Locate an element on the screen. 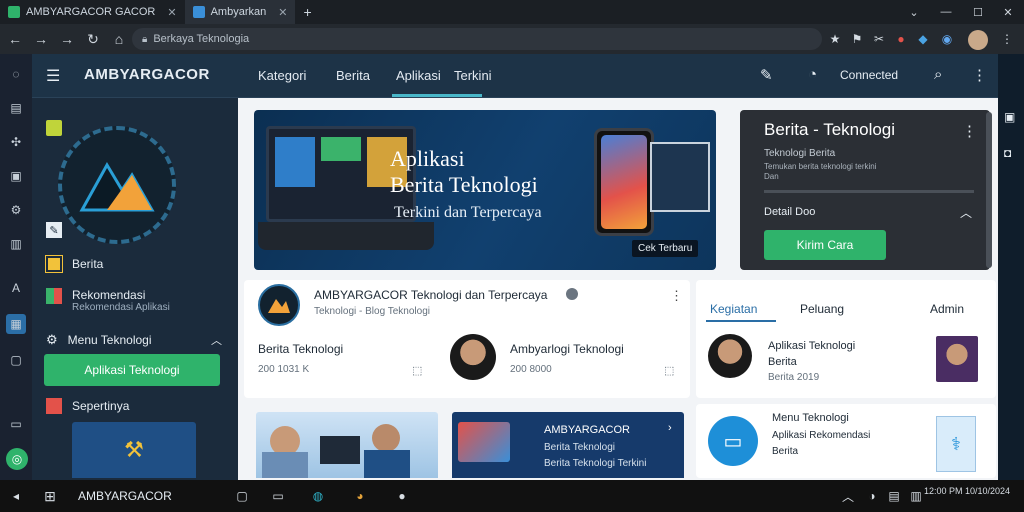  image-icon: ▣ is located at coordinates (16, 176).